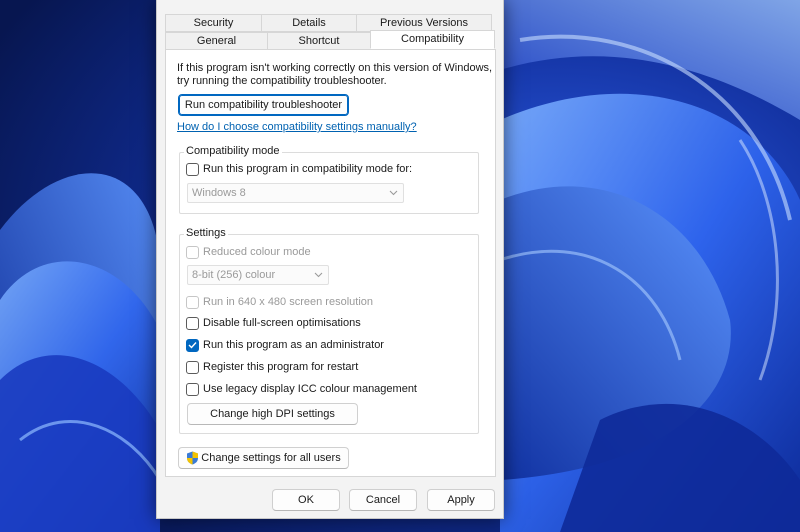 The width and height of the screenshot is (800, 532). What do you see at coordinates (192, 252) in the screenshot?
I see `reduced-colour-checkbox` at bounding box center [192, 252].